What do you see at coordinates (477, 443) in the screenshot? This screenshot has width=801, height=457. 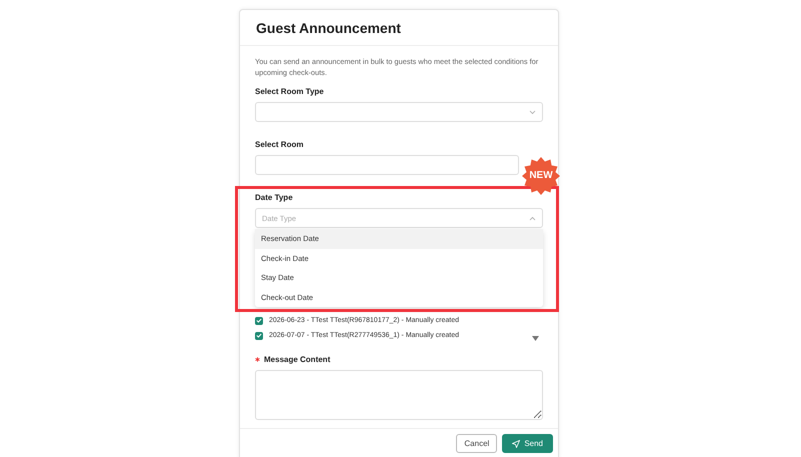 I see `cancel-button: Cancel` at bounding box center [477, 443].